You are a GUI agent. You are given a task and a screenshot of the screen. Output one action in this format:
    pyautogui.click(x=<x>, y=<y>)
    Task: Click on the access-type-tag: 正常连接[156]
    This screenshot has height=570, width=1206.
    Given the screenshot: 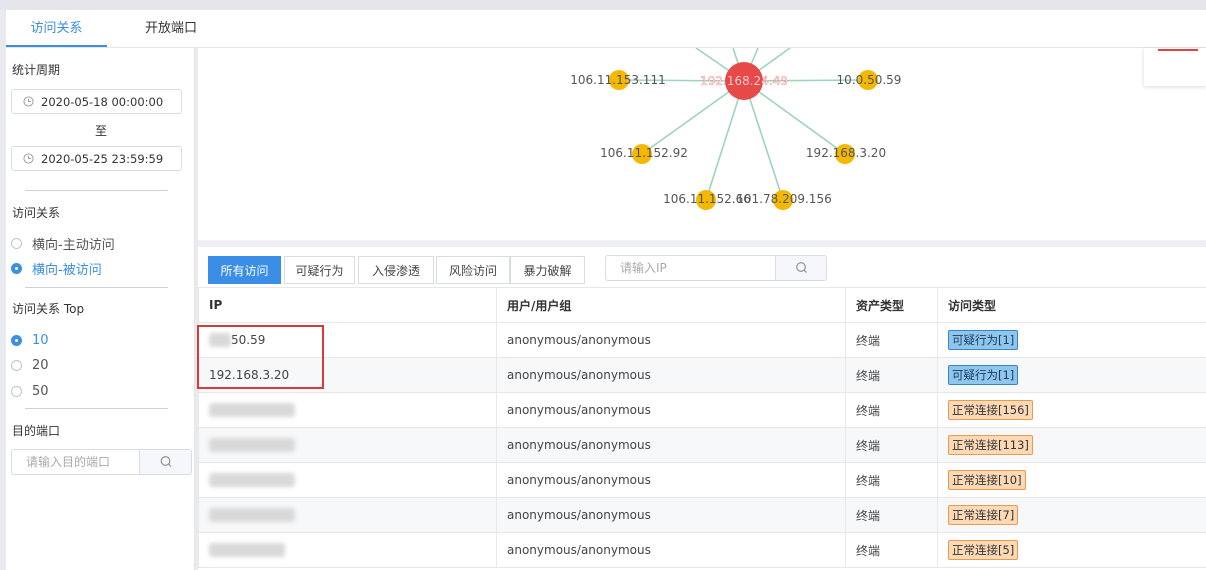 What is the action you would take?
    pyautogui.click(x=990, y=410)
    